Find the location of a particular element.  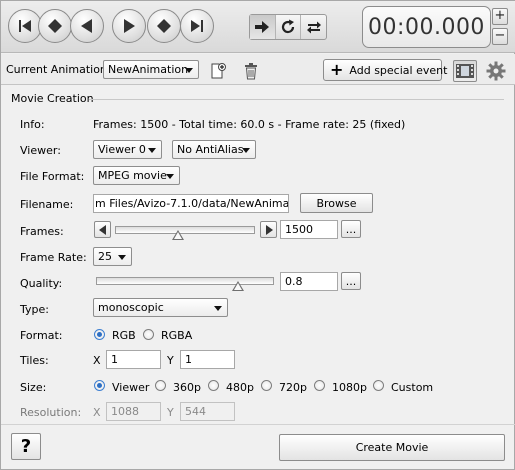

antialias-value: No AntiAlias is located at coordinates (210, 149).